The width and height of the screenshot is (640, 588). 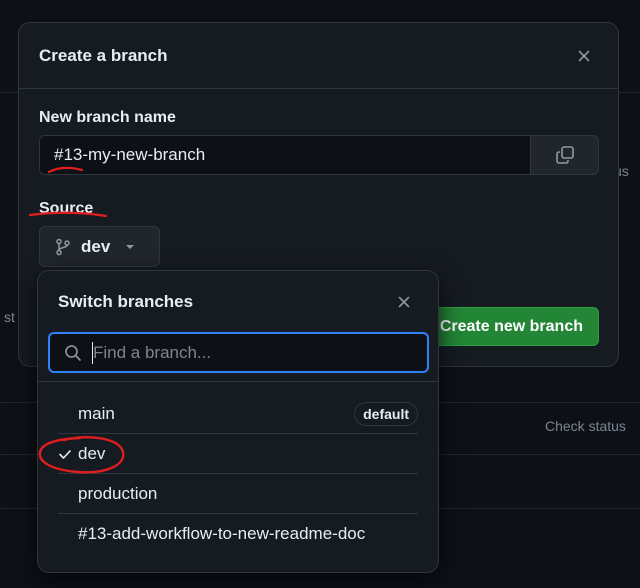 I want to click on switcher-divider, so click(x=238, y=381).